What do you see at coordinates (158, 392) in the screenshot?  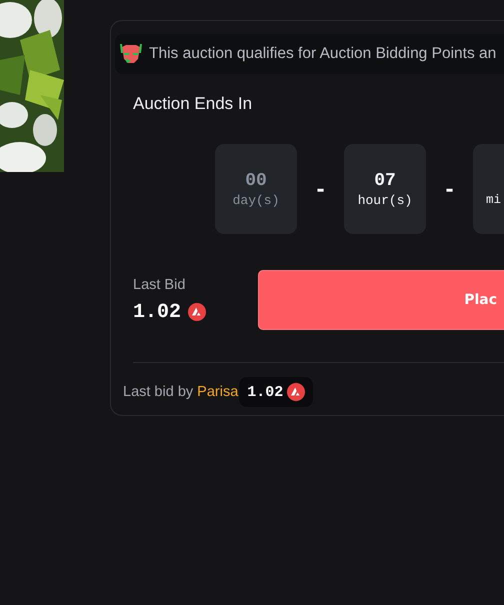 I see `last-bid-by-label: Last bid by` at bounding box center [158, 392].